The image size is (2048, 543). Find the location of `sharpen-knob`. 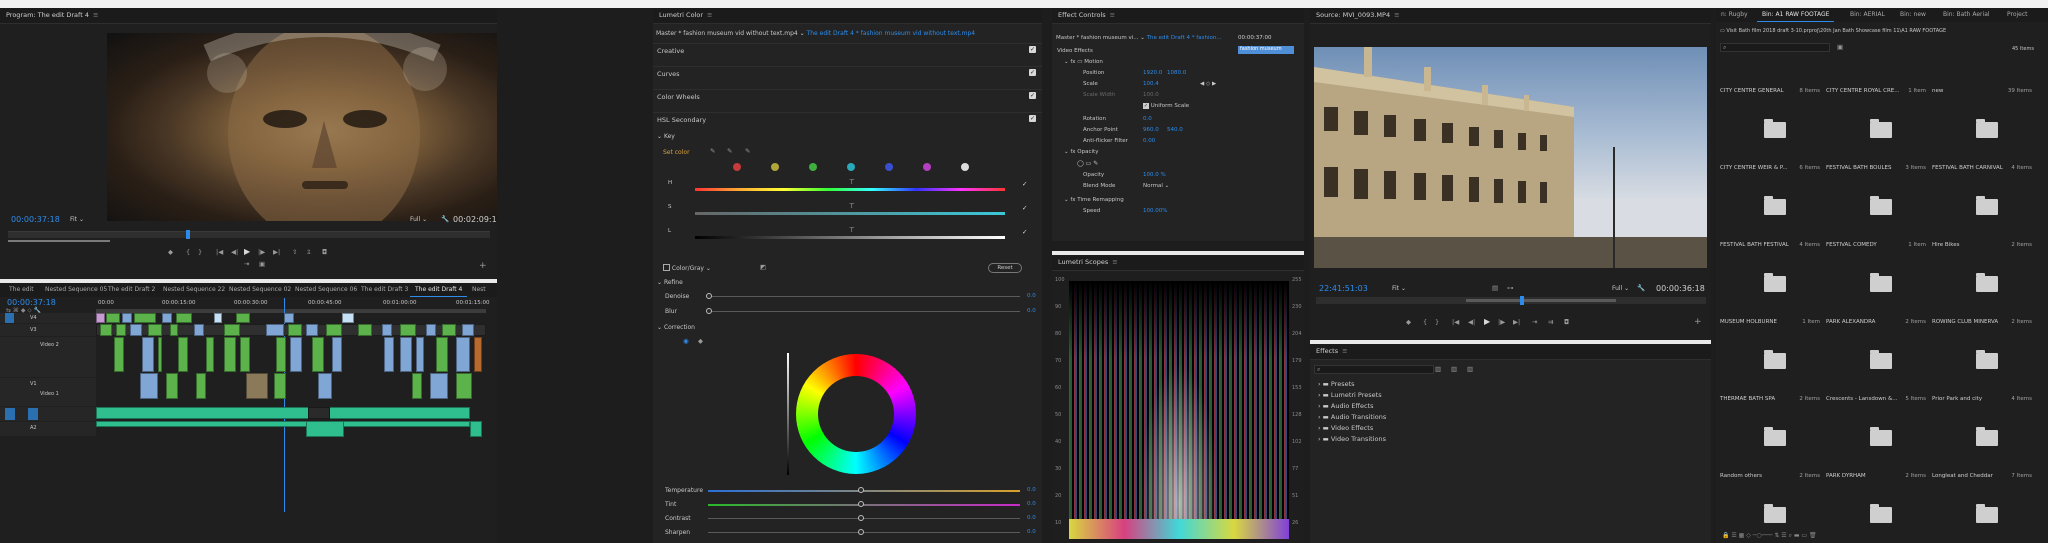

sharpen-knob is located at coordinates (861, 532).